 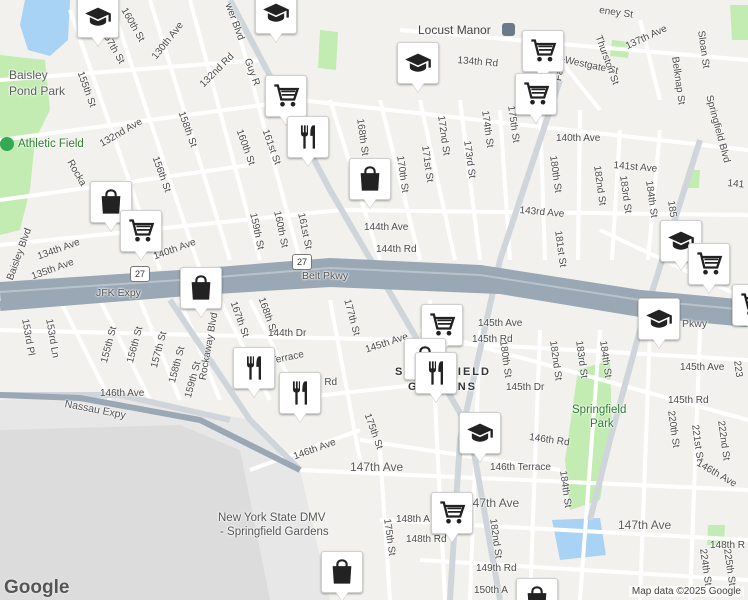 I want to click on map-copyright: Map data ©2025 Google, so click(x=686, y=591).